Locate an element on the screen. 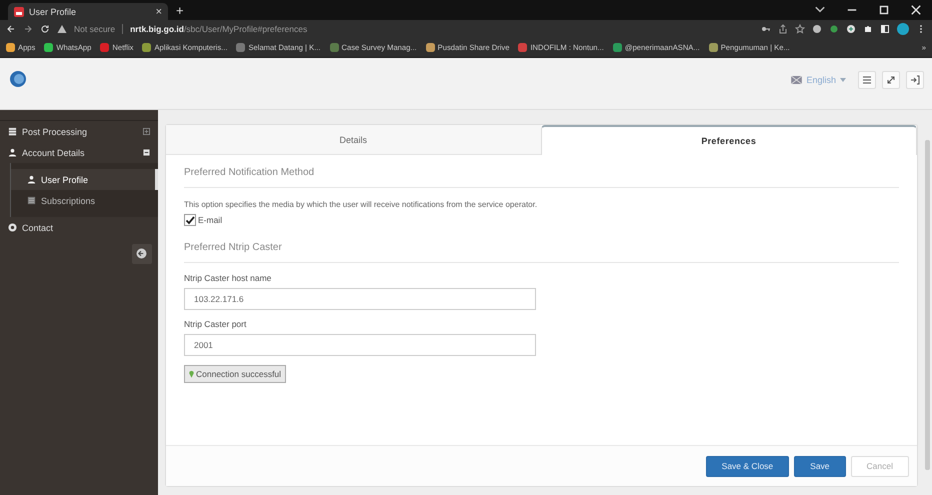  logout-icon is located at coordinates (915, 79).